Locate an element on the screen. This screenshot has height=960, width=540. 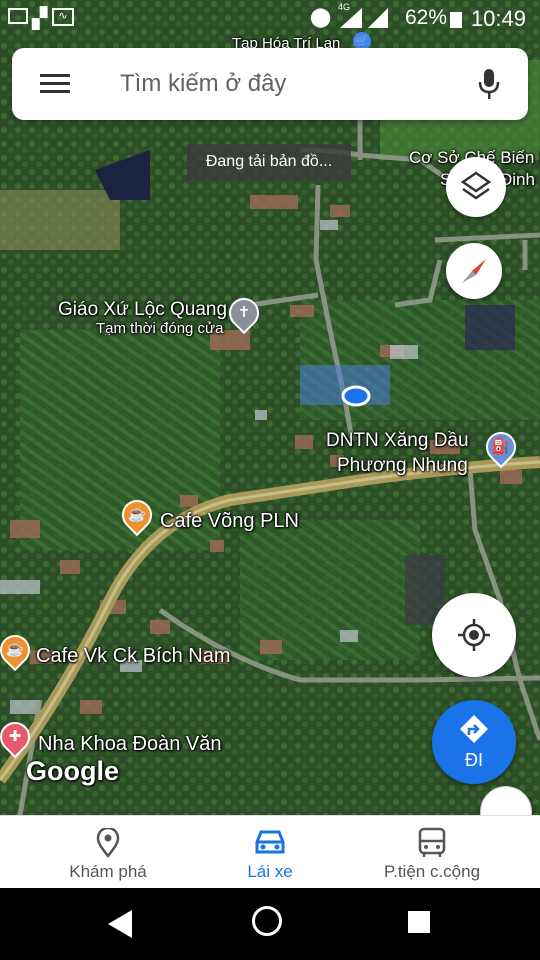
microphone-icon is located at coordinates (489, 84).